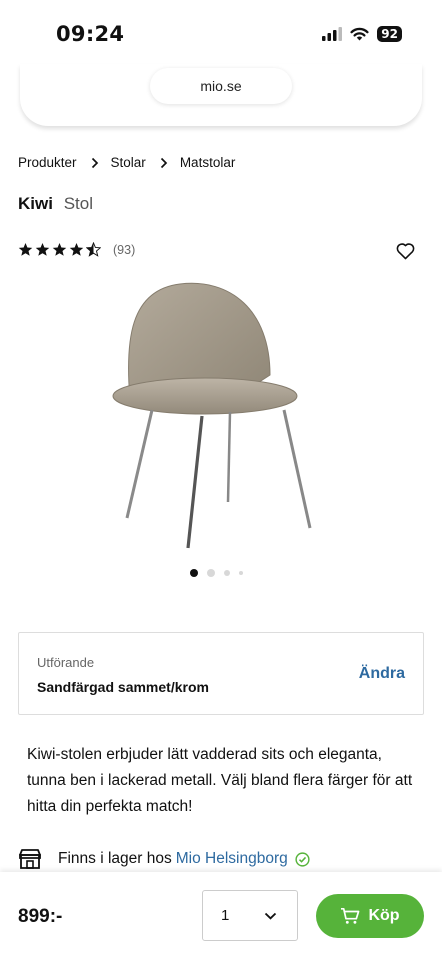 This screenshot has width=442, height=960. Describe the element at coordinates (302, 859) in the screenshot. I see `check-circle-icon` at that location.